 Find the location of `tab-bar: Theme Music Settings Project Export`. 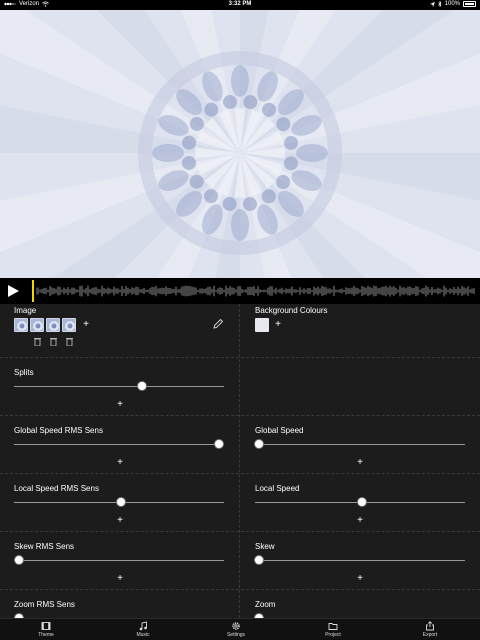

tab-bar: Theme Music Settings Project Export is located at coordinates (240, 629).